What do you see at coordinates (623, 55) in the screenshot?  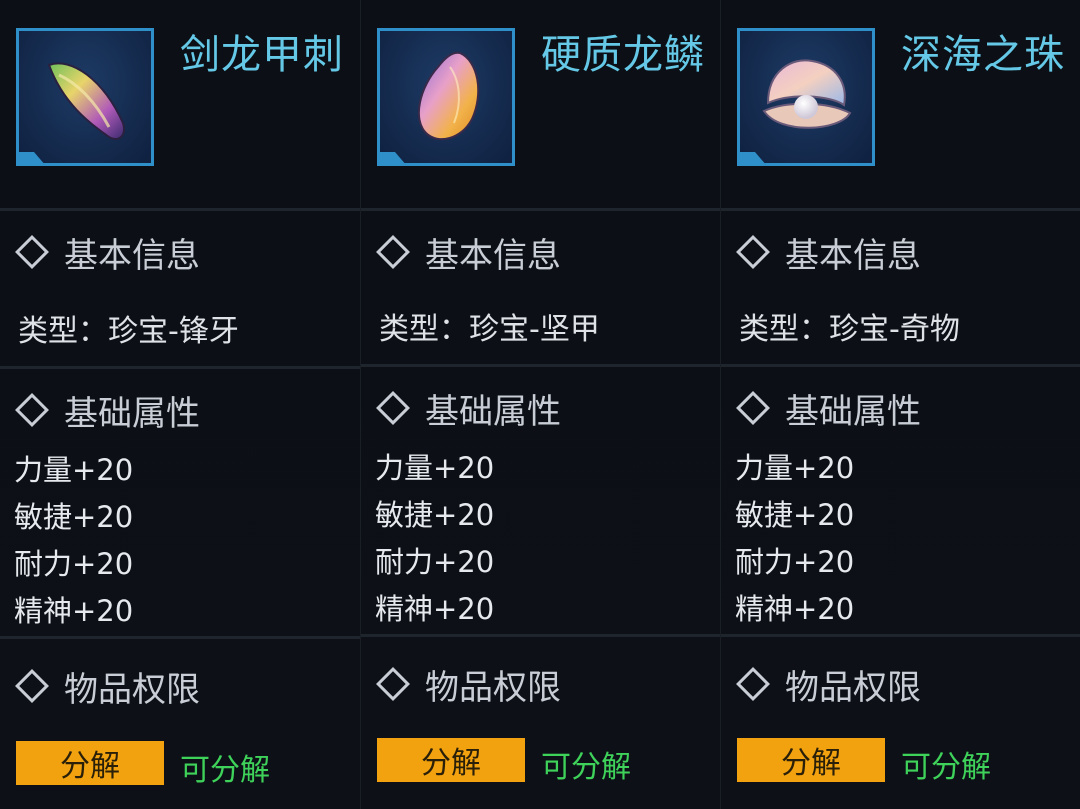 I see `item-title: 硬质龙鳞` at bounding box center [623, 55].